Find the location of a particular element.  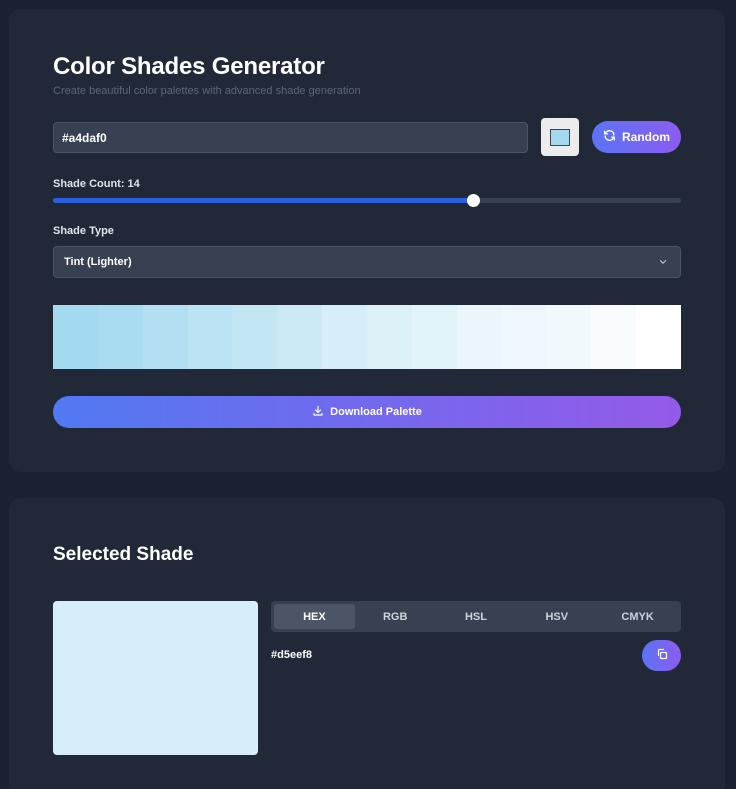

selected-shade-preview is located at coordinates (155, 678).